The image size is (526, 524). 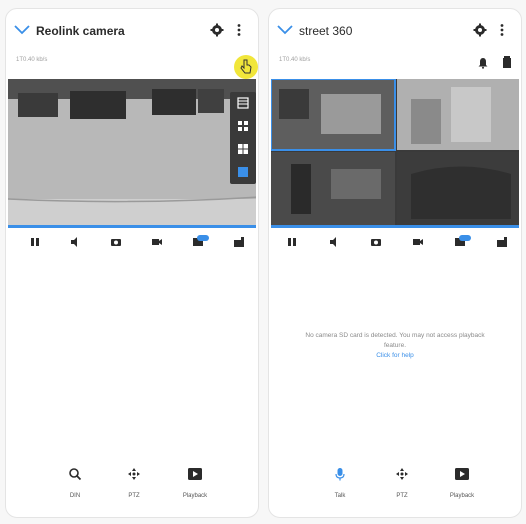 What do you see at coordinates (132, 243) in the screenshot?
I see `left-toolbar` at bounding box center [132, 243].